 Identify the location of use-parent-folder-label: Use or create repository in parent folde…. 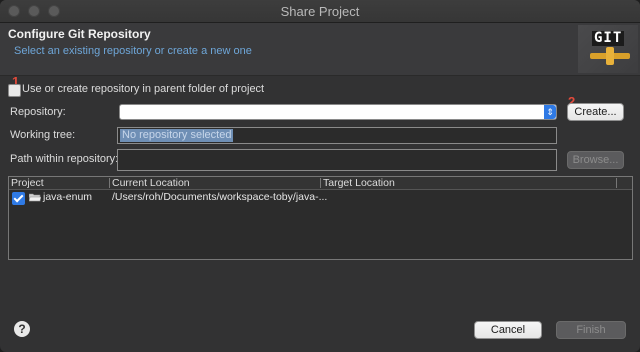
(143, 89).